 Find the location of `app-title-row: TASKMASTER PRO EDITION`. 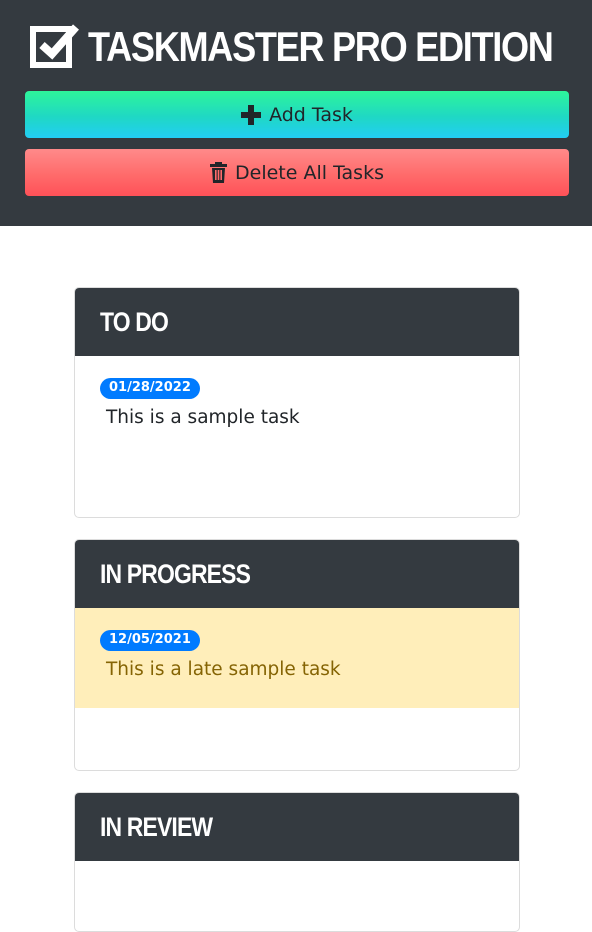

app-title-row: TASKMASTER PRO EDITION is located at coordinates (296, 47).